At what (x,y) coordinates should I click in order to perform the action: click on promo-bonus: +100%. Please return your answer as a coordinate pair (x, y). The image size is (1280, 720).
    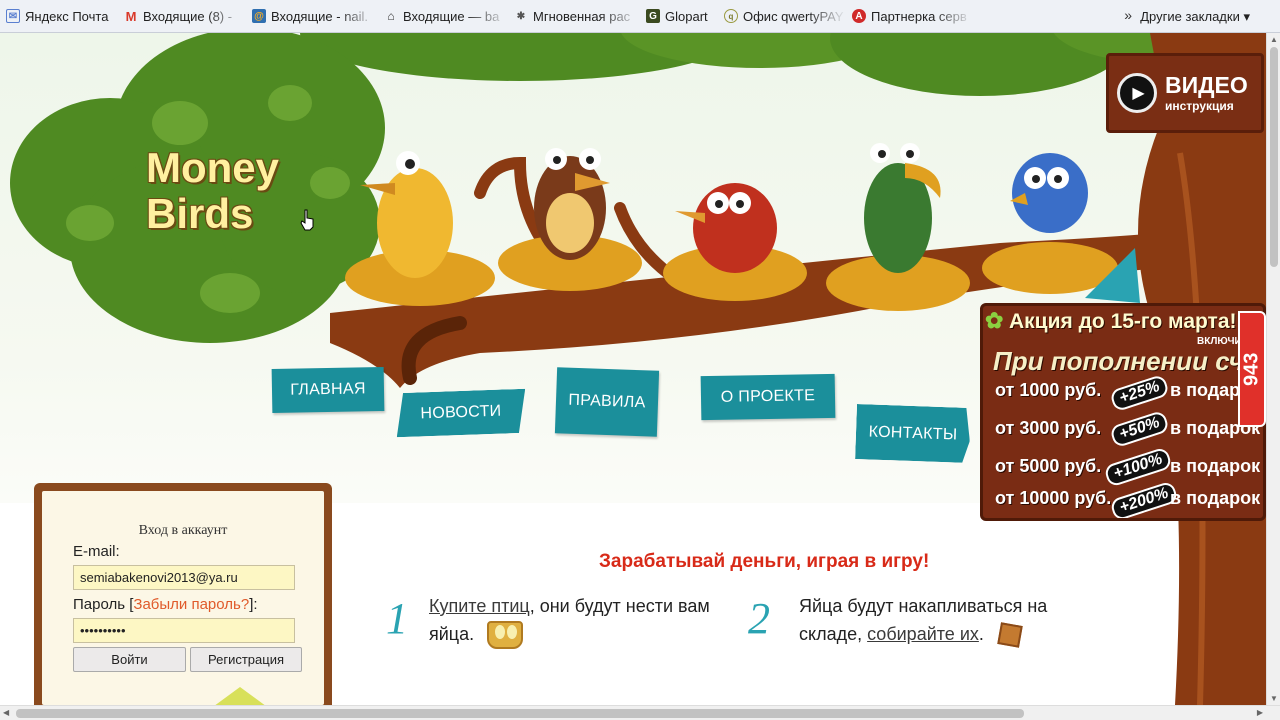
    Looking at the image, I should click on (1138, 467).